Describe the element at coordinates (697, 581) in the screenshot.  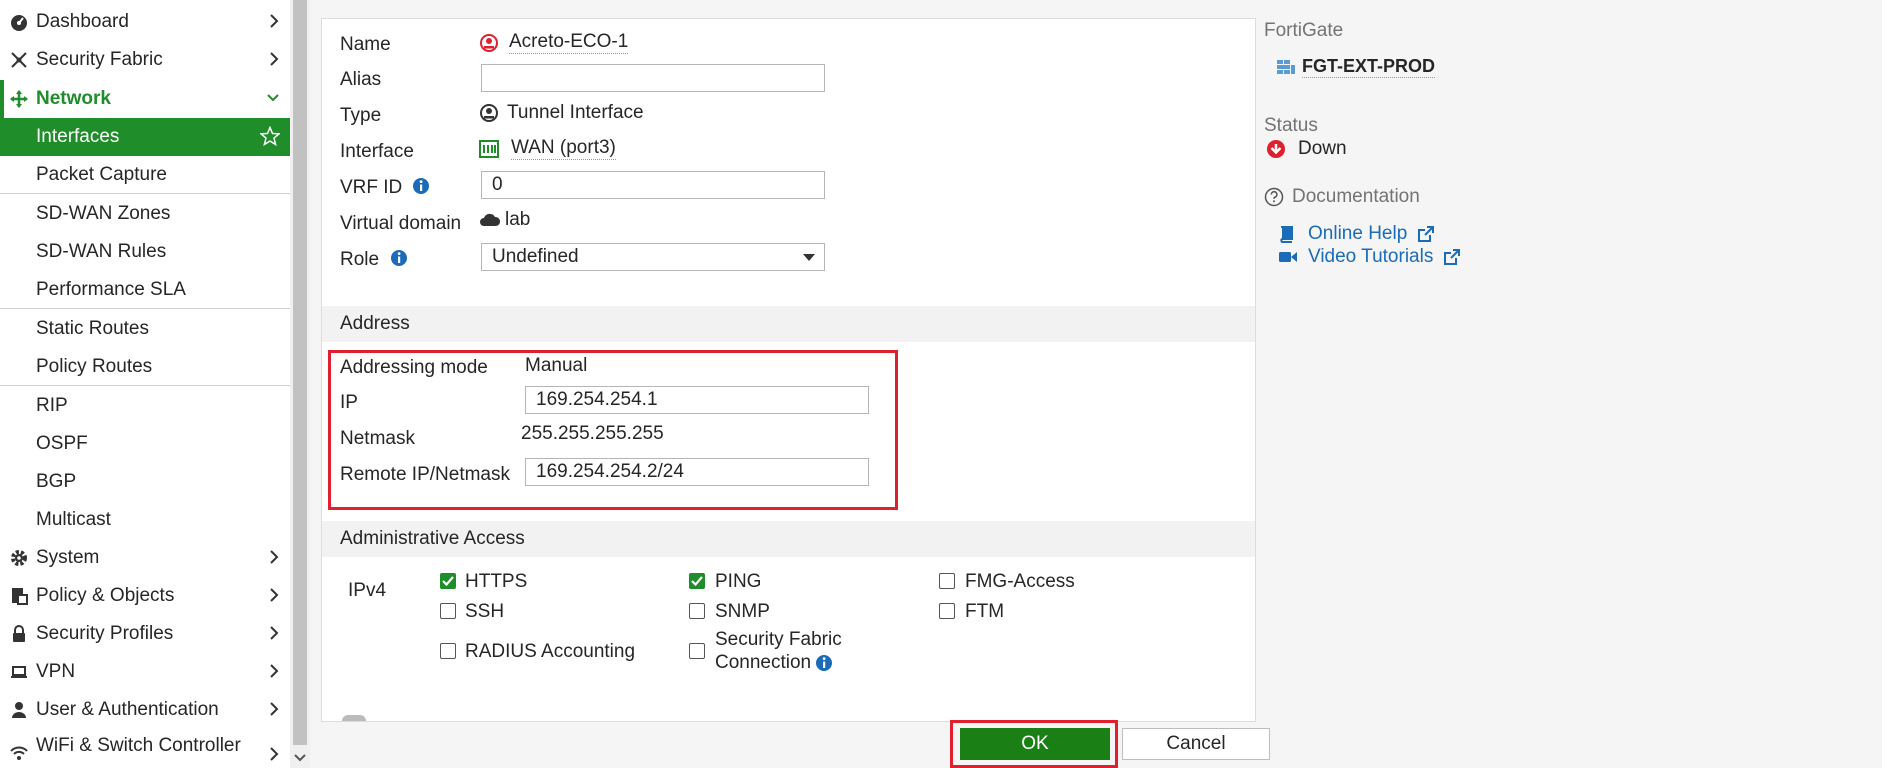
I see `ping-checkbox` at that location.